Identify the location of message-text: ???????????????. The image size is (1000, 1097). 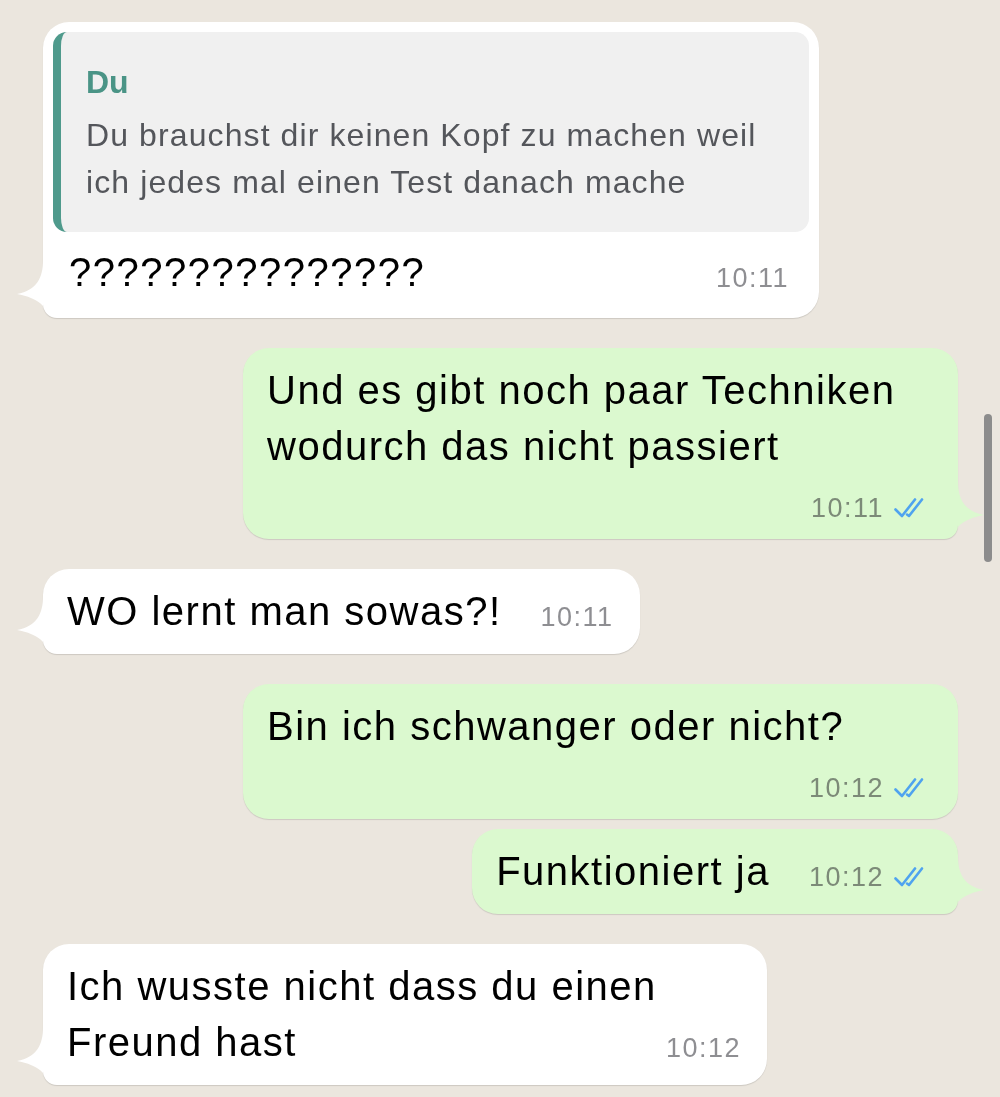
(247, 272).